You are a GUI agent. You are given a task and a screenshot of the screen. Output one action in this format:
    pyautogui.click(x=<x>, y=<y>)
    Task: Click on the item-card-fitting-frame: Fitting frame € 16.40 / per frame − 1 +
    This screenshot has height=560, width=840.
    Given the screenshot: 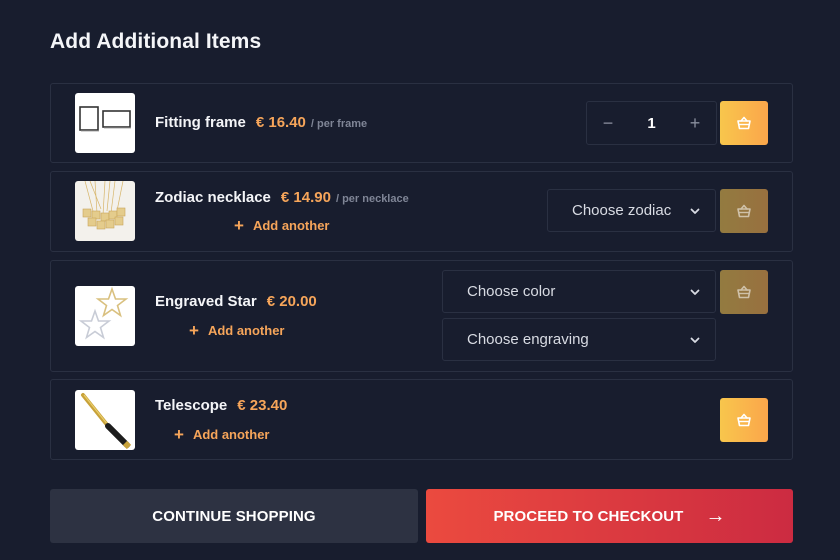 What is the action you would take?
    pyautogui.click(x=421, y=123)
    